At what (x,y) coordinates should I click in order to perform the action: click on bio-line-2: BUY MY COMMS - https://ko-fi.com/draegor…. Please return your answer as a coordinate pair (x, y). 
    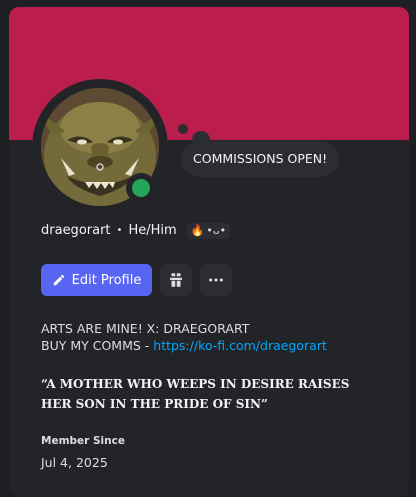
    Looking at the image, I should click on (216, 345).